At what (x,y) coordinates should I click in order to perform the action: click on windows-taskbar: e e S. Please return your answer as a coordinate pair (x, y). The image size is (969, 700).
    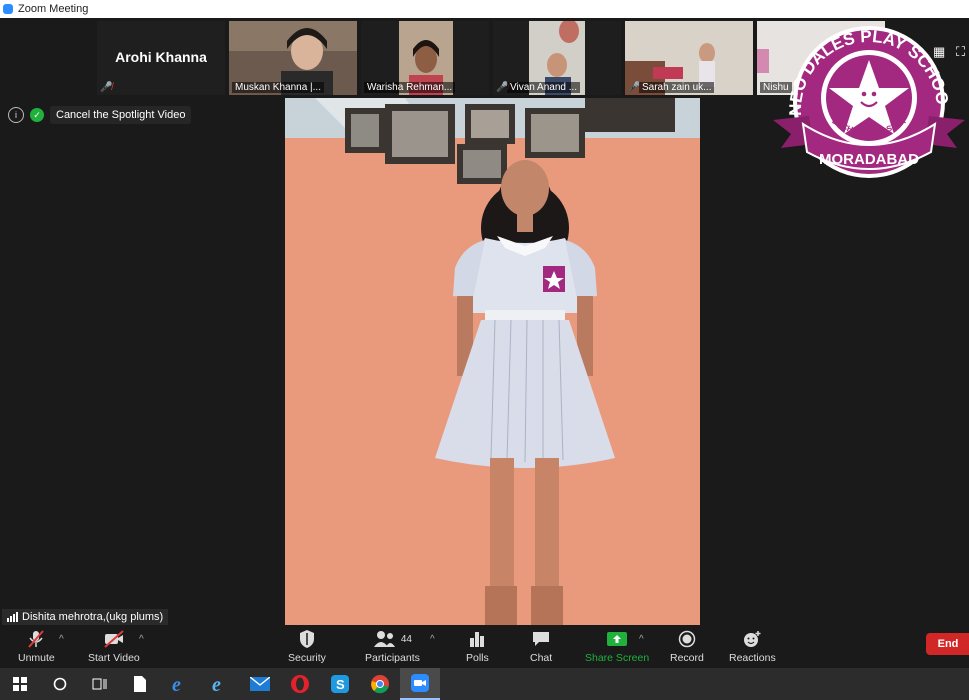
    Looking at the image, I should click on (484, 684).